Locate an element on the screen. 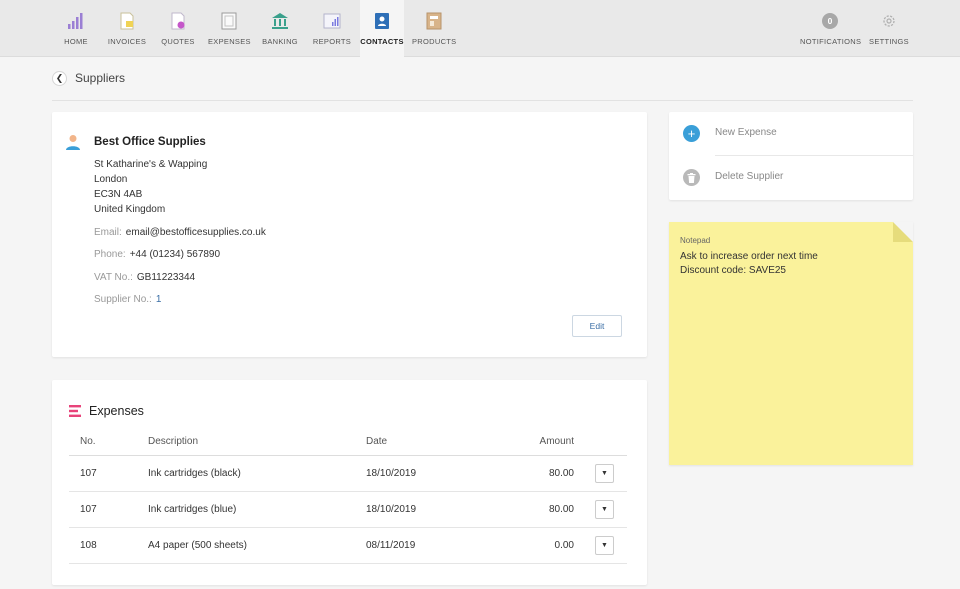 Image resolution: width=960 pixels, height=589 pixels. nav-settings: SETTINGS is located at coordinates (889, 28).